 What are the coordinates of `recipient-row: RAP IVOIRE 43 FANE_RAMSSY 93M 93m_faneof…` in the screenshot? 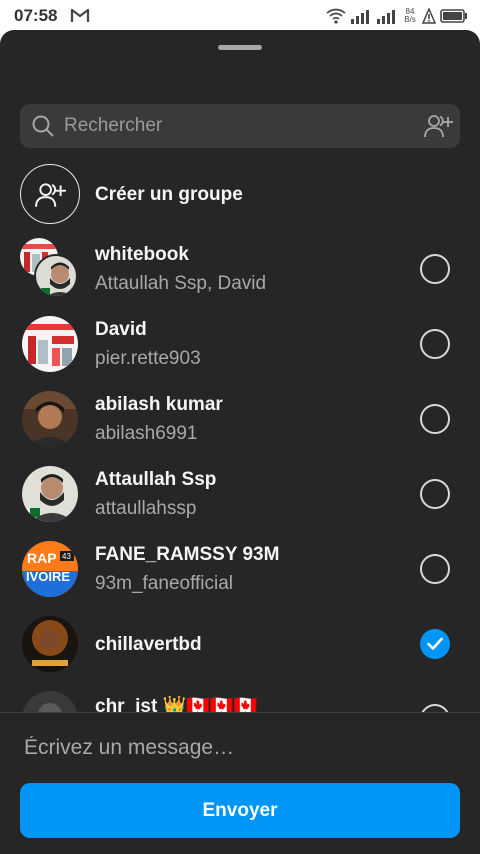 It's located at (240, 571).